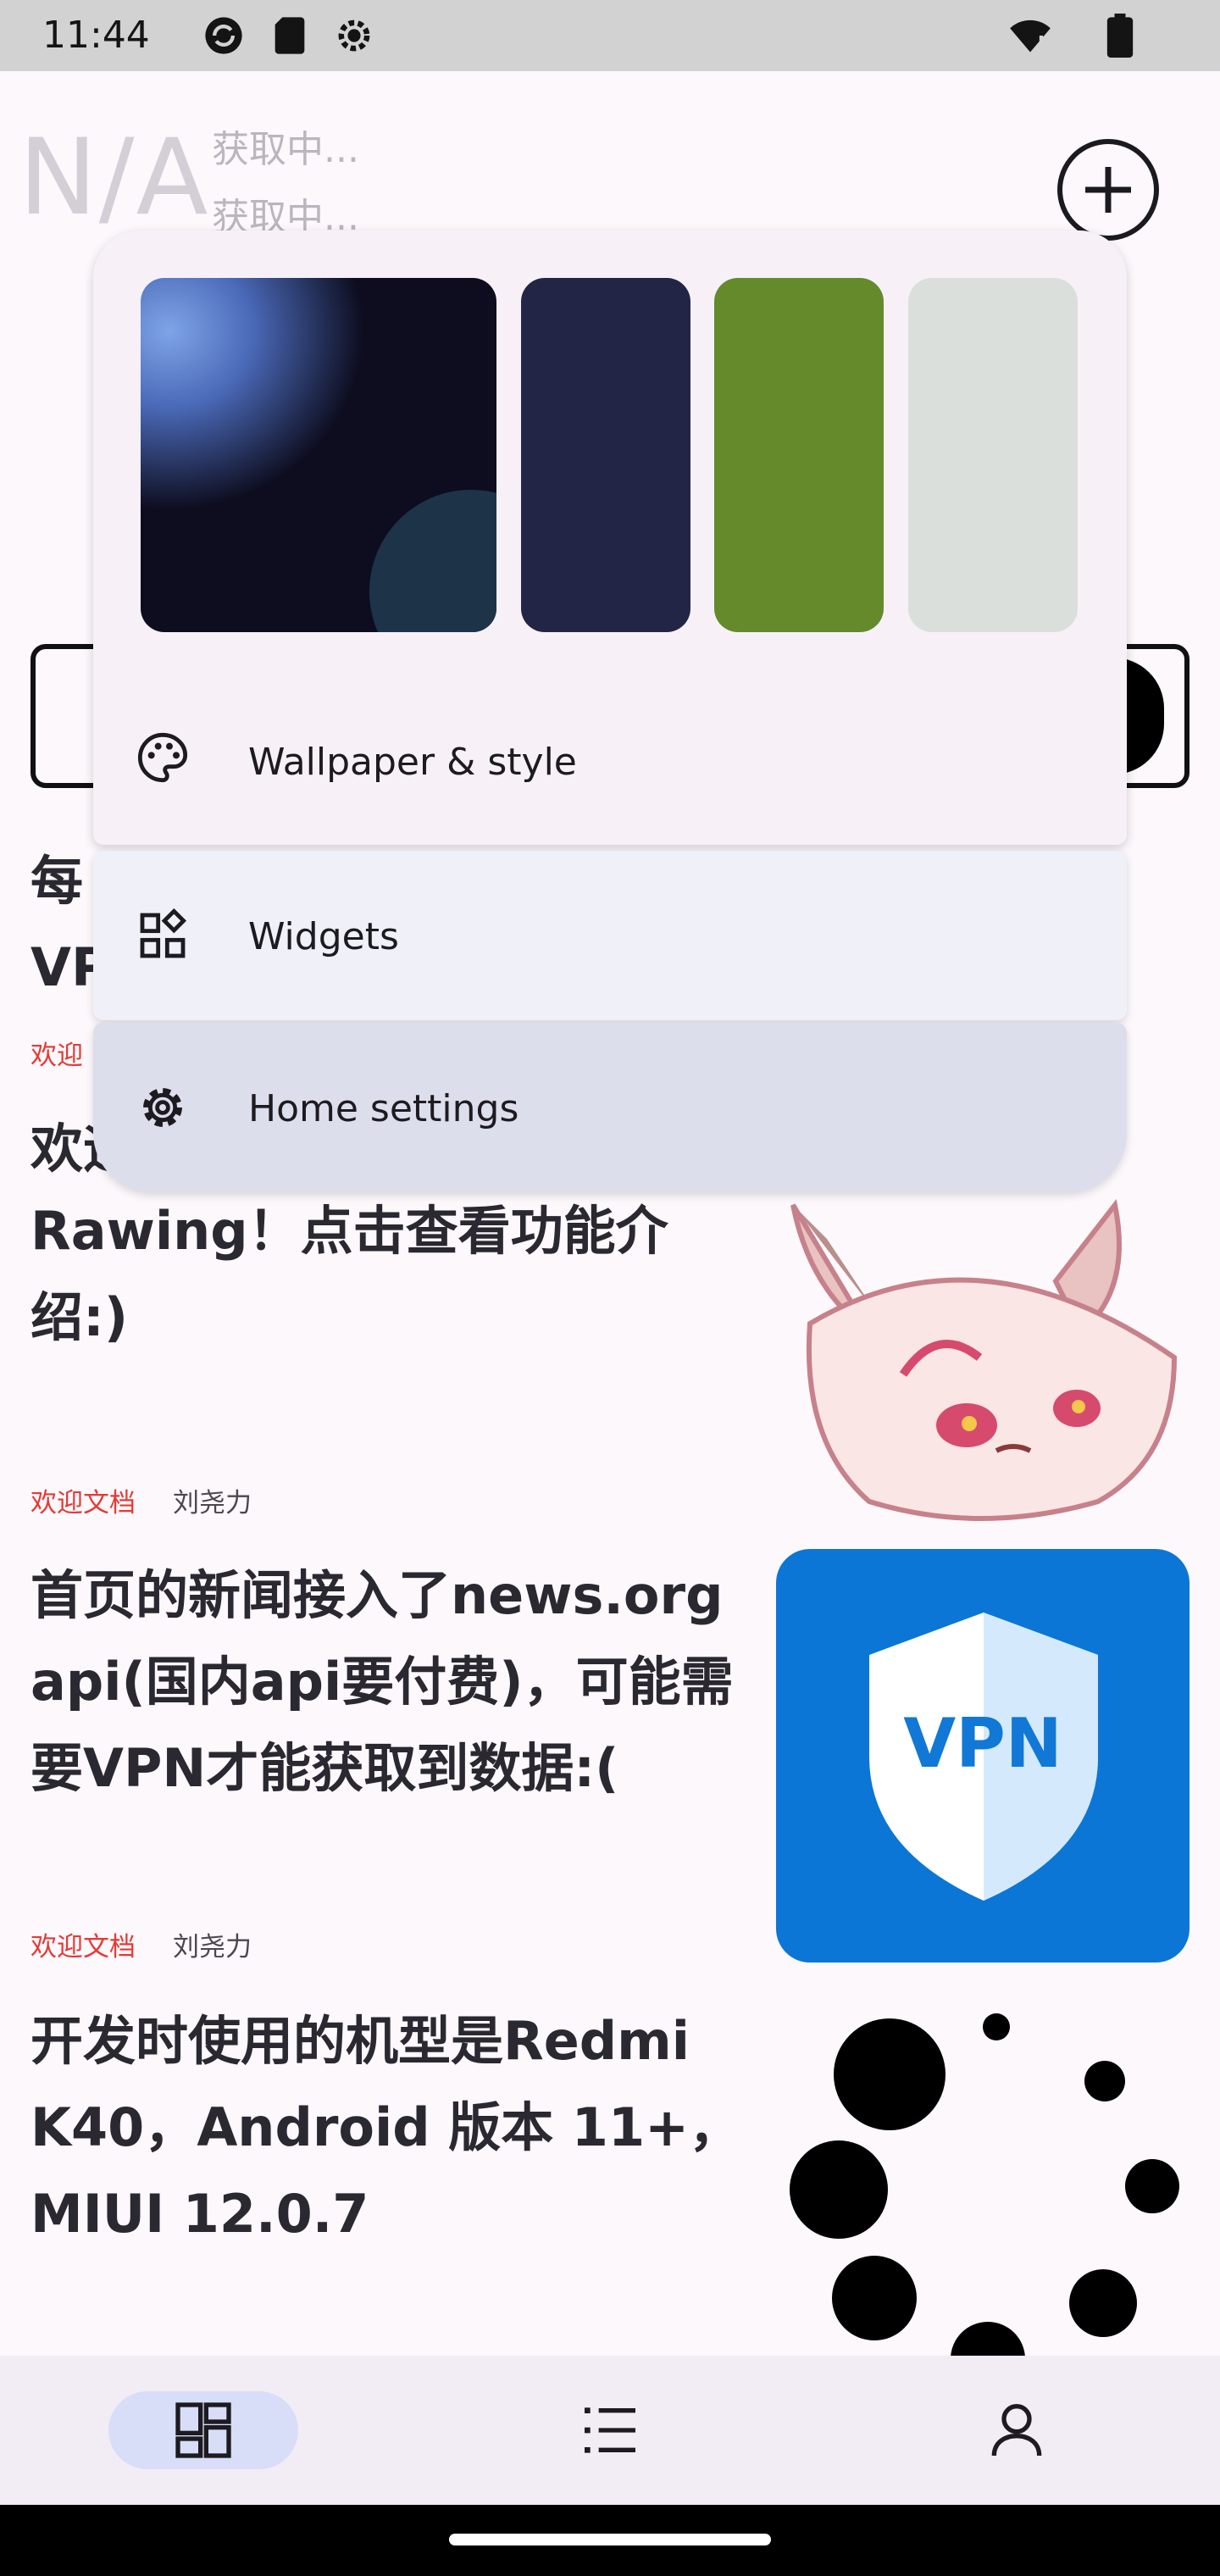 This screenshot has height=2576, width=1220. Describe the element at coordinates (163, 933) in the screenshot. I see `widgets-icon` at that location.